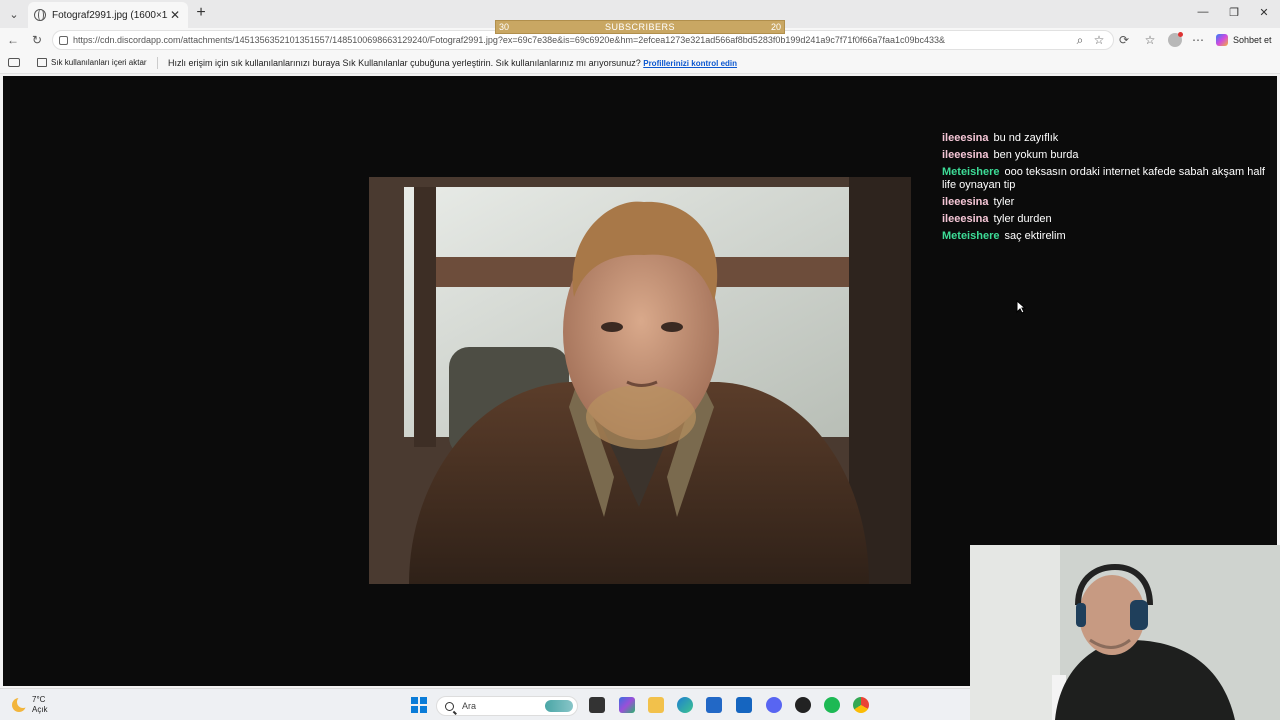  Describe the element at coordinates (744, 705) in the screenshot. I see `outlook-icon` at that location.